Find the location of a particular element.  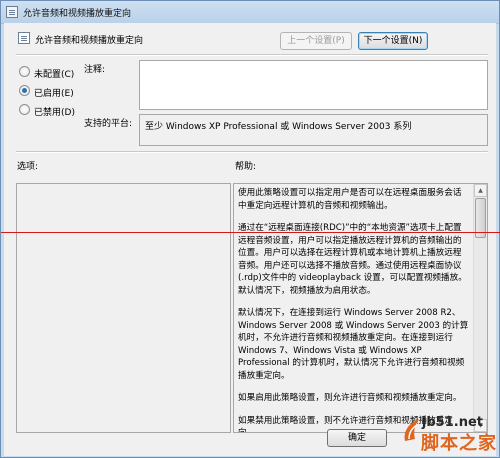

comment-field is located at coordinates (313, 85).